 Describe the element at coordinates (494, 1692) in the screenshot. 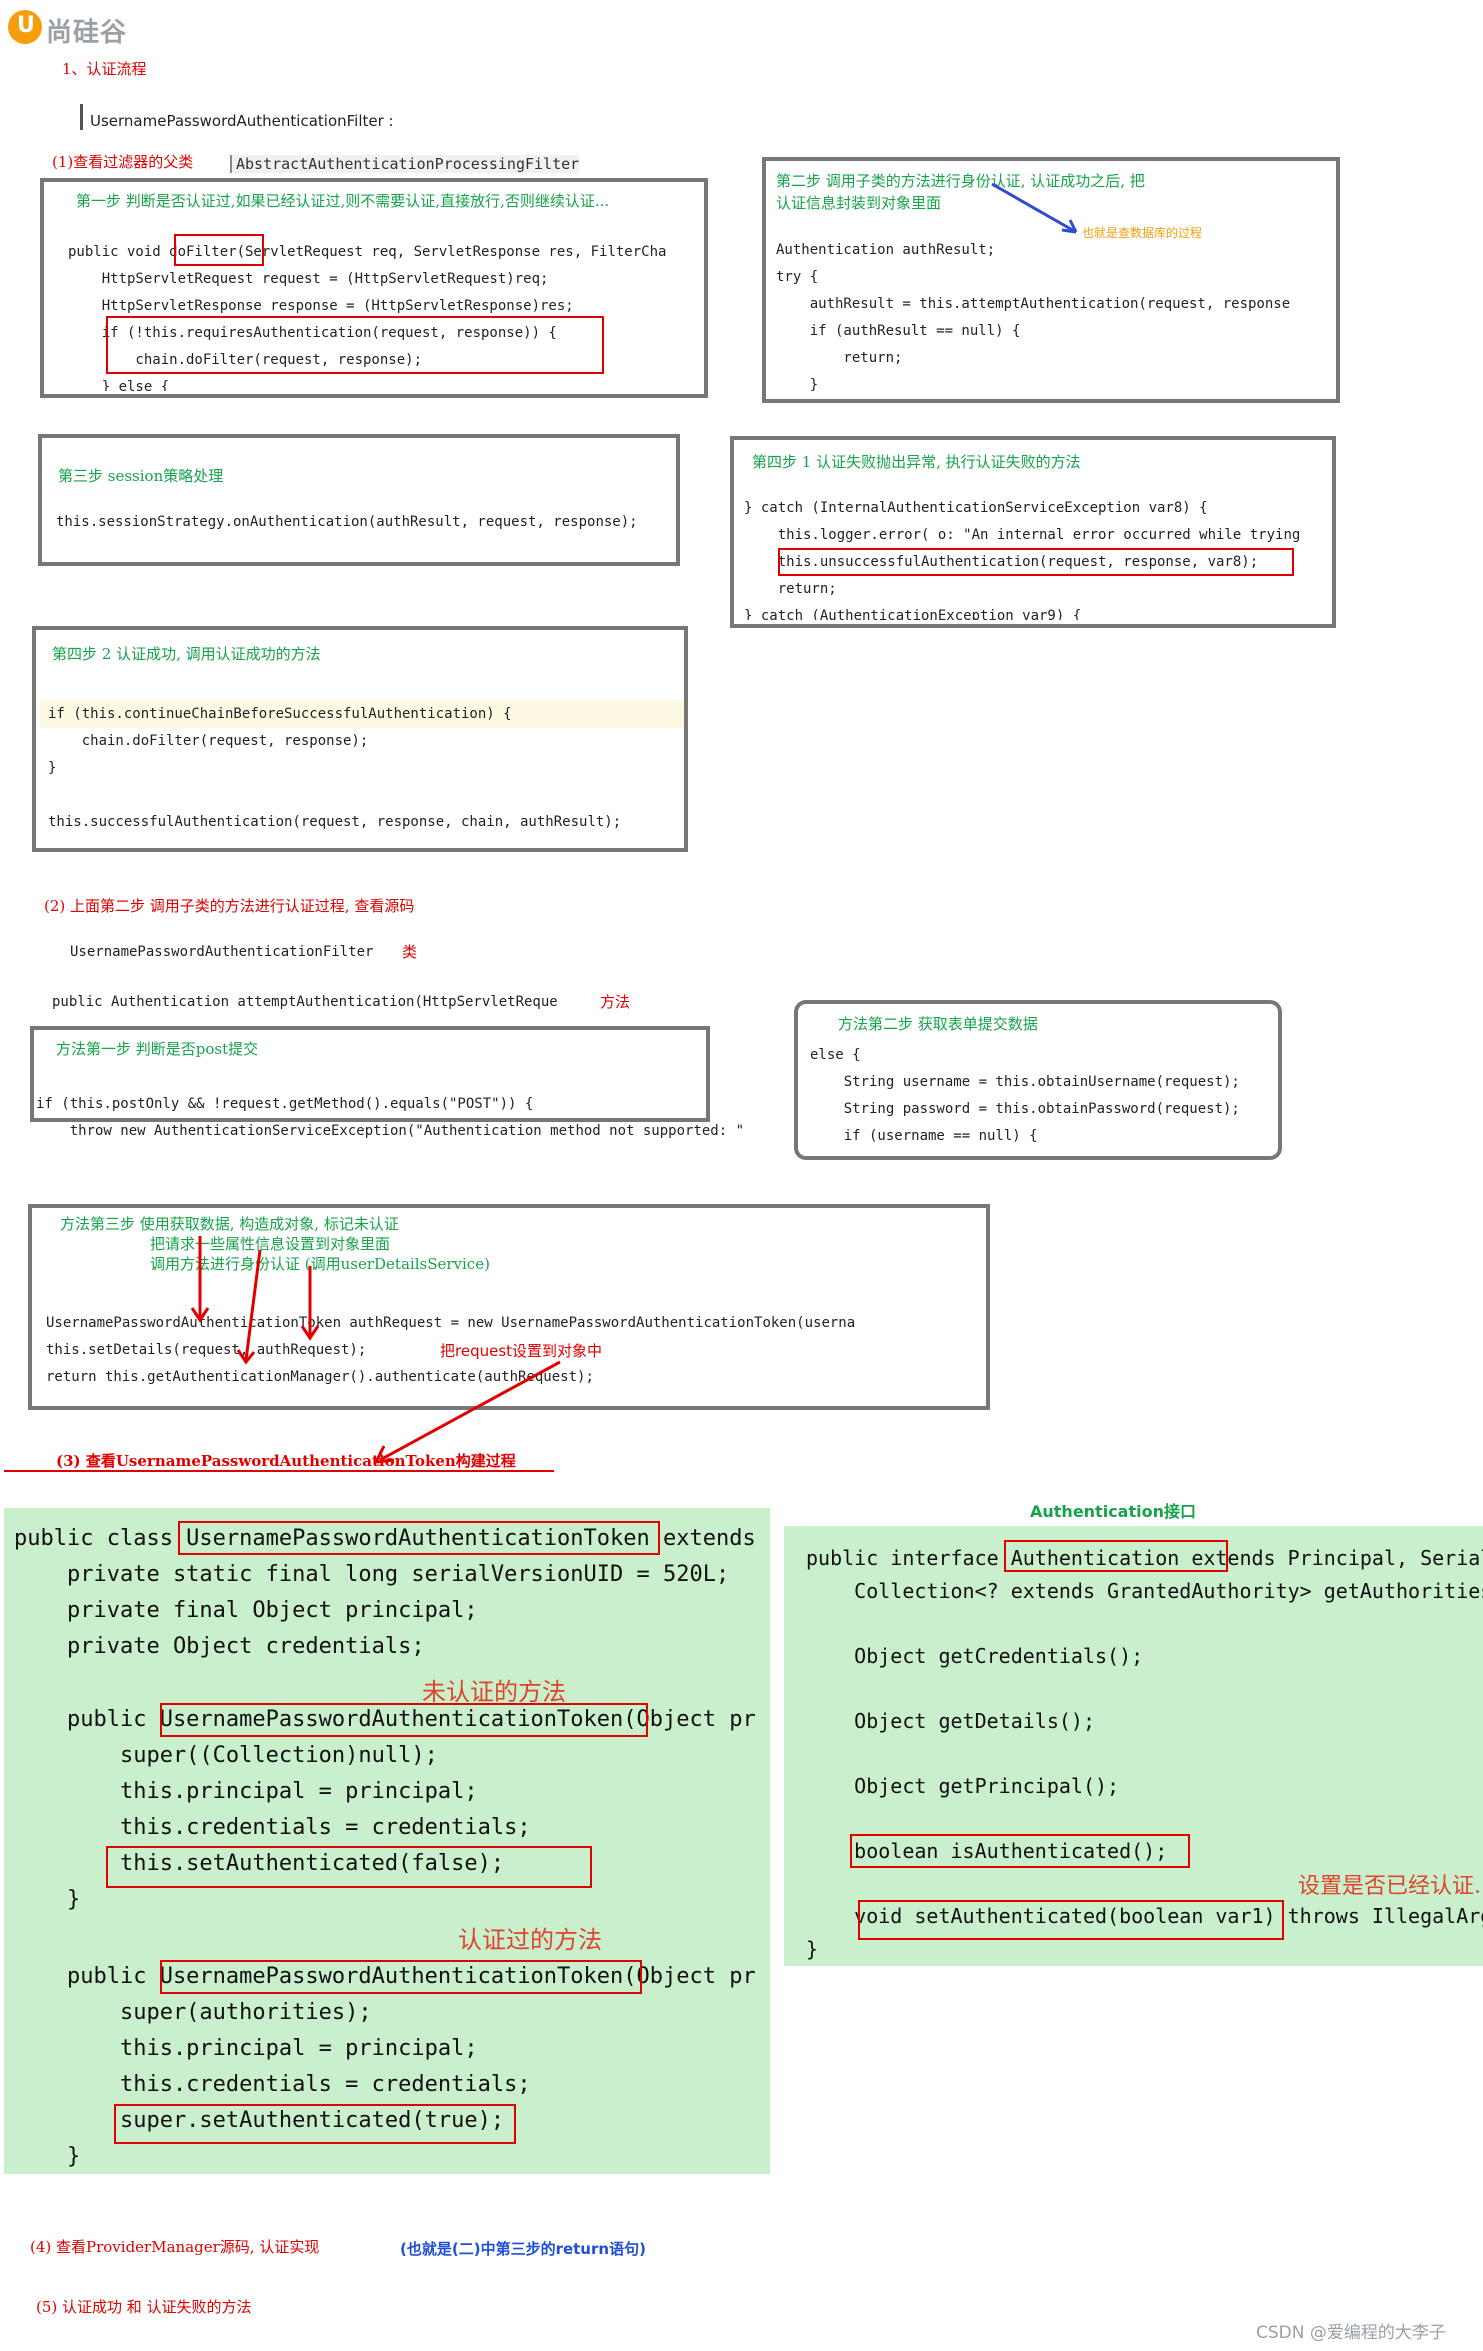

I see `note-unauthenticated: 未认证的方法` at that location.